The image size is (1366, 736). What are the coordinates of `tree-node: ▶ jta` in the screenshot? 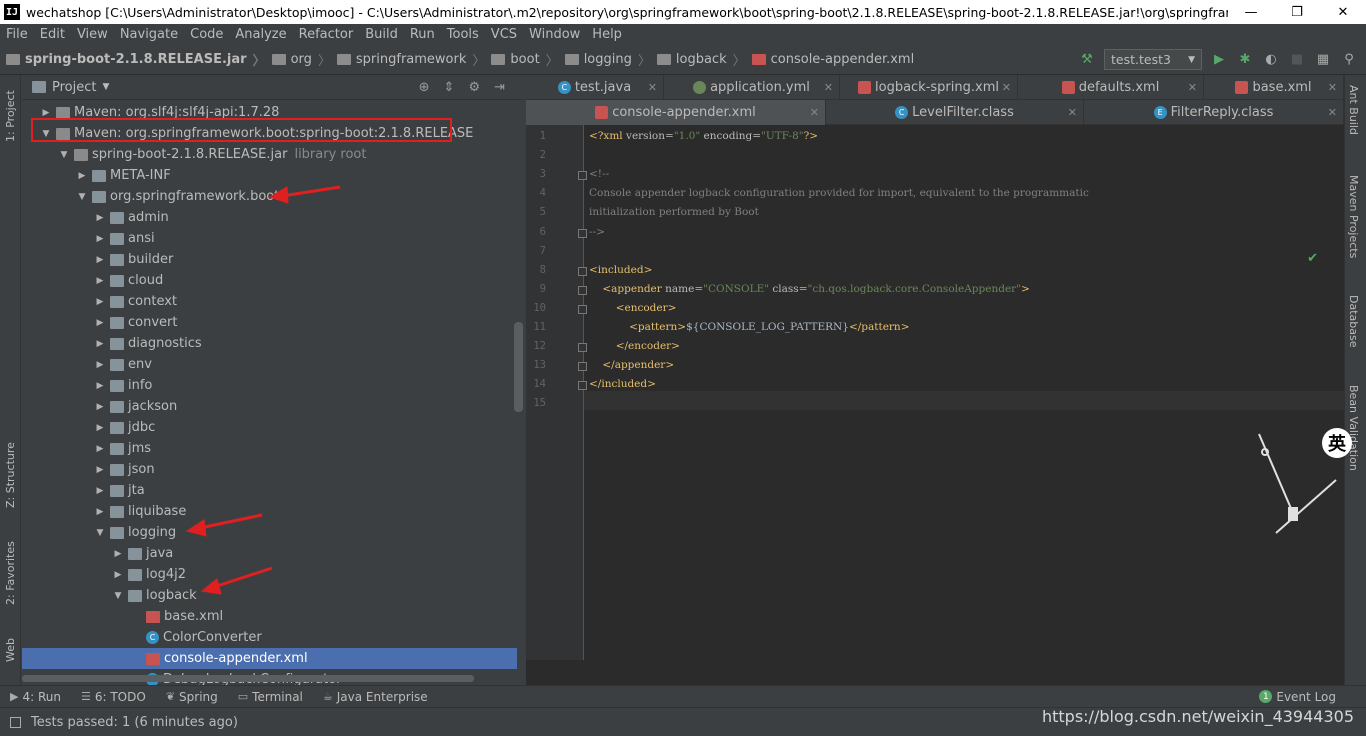 It's located at (269, 490).